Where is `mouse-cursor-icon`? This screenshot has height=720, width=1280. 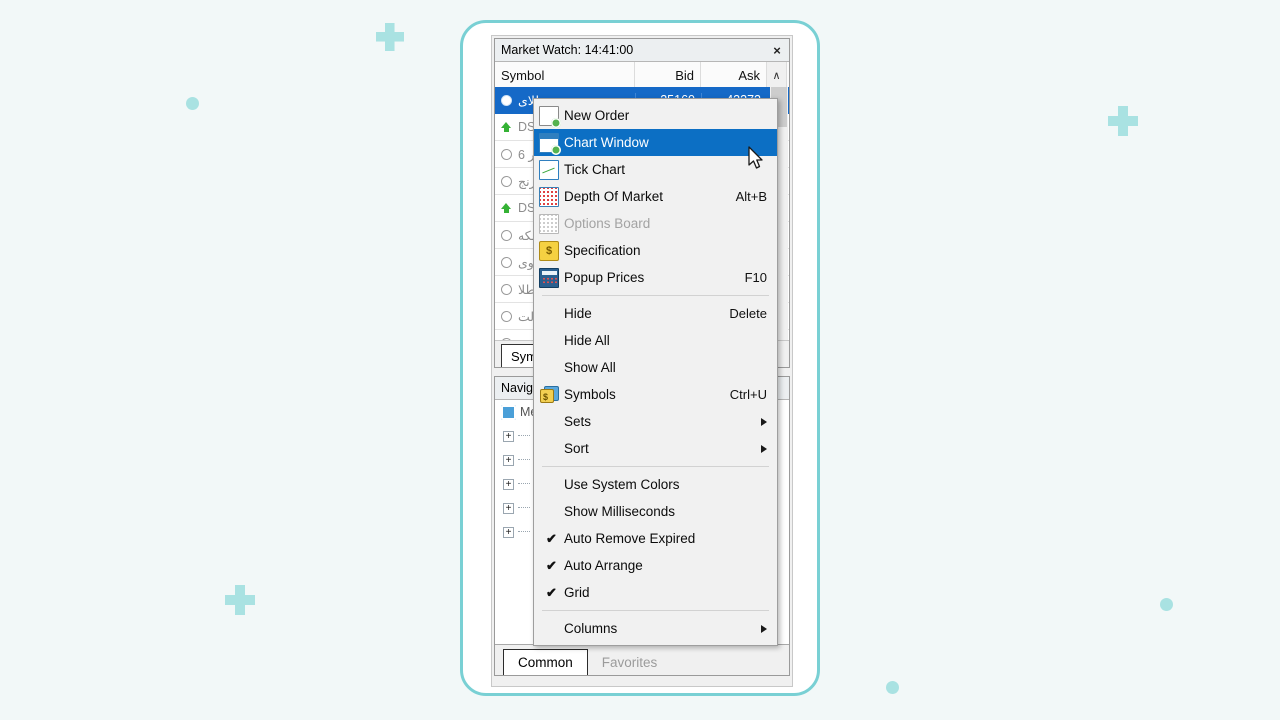
mouse-cursor-icon is located at coordinates (755, 157).